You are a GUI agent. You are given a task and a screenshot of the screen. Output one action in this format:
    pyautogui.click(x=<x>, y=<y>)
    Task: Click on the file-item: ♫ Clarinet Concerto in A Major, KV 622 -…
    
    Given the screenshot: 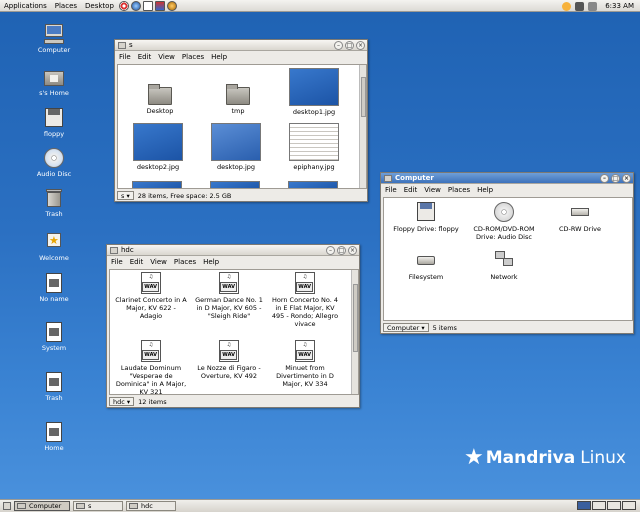 What is the action you would take?
    pyautogui.click(x=151, y=296)
    